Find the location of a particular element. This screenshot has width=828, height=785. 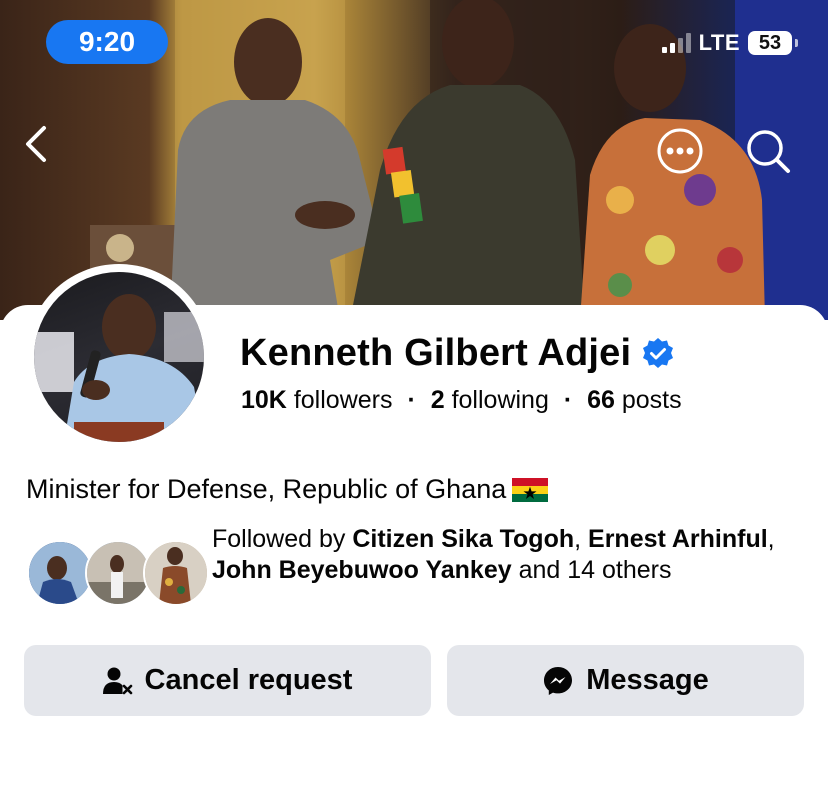

network-type: LTE is located at coordinates (719, 42).